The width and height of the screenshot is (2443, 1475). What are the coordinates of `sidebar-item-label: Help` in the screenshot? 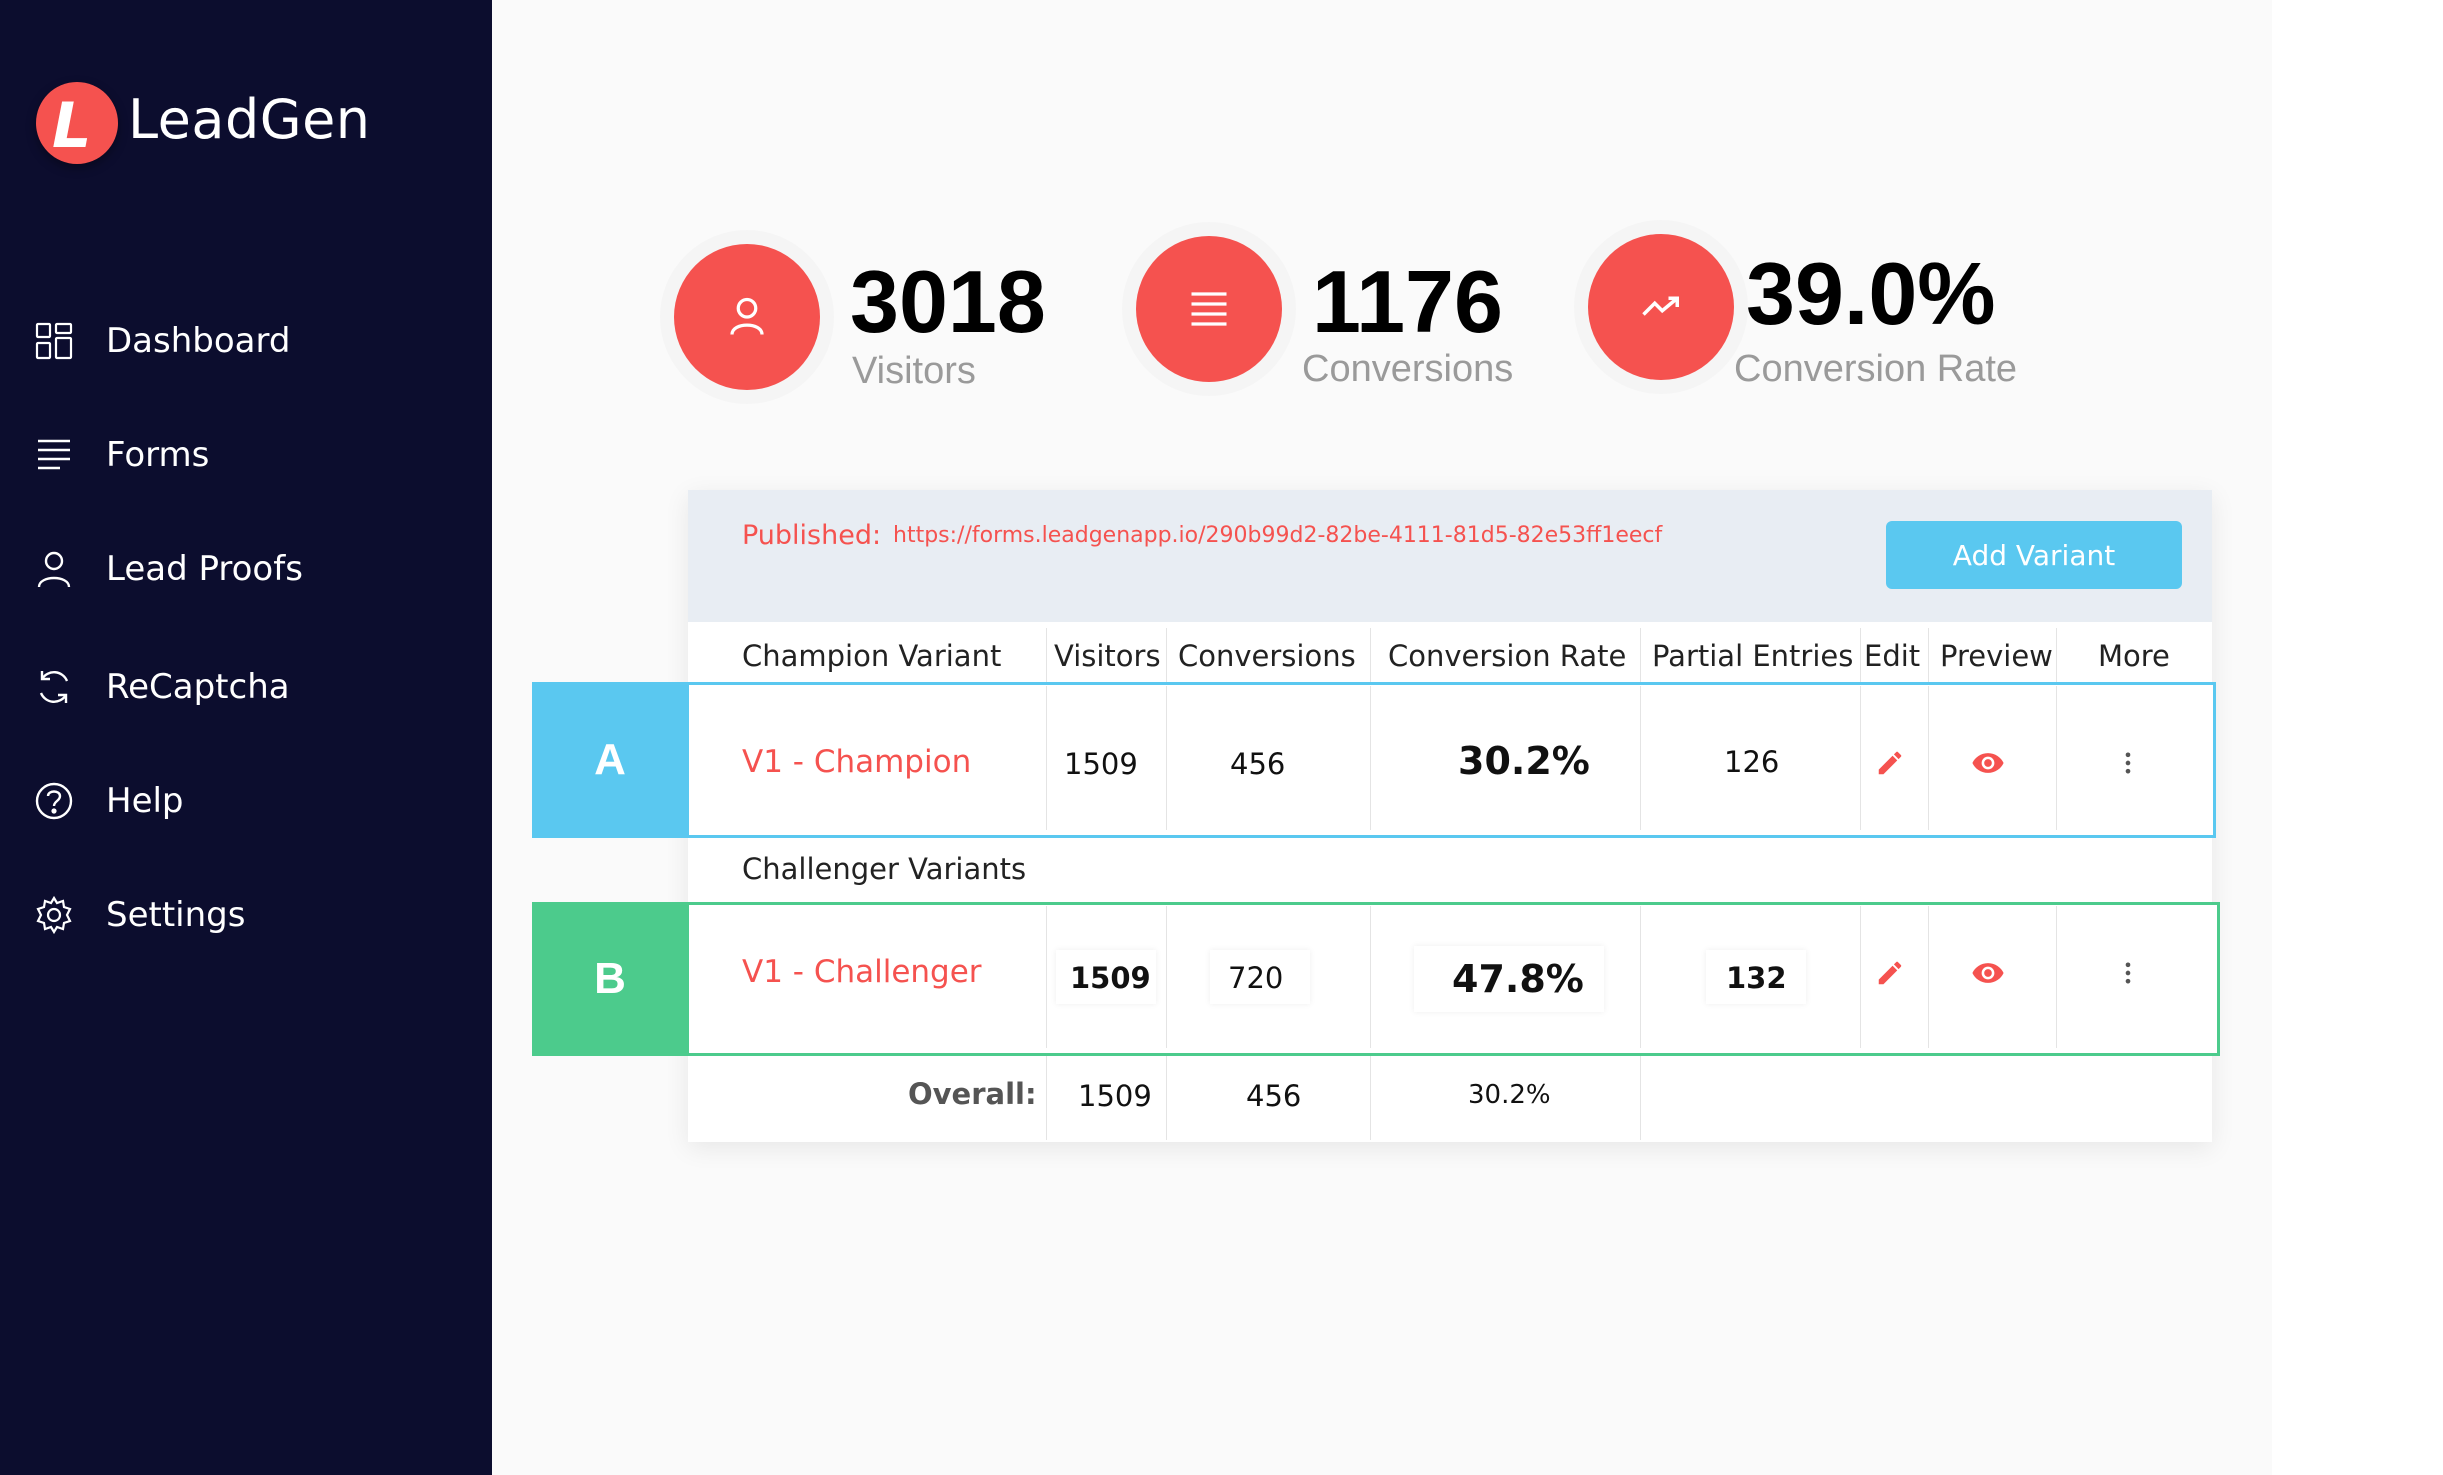 It's located at (145, 801).